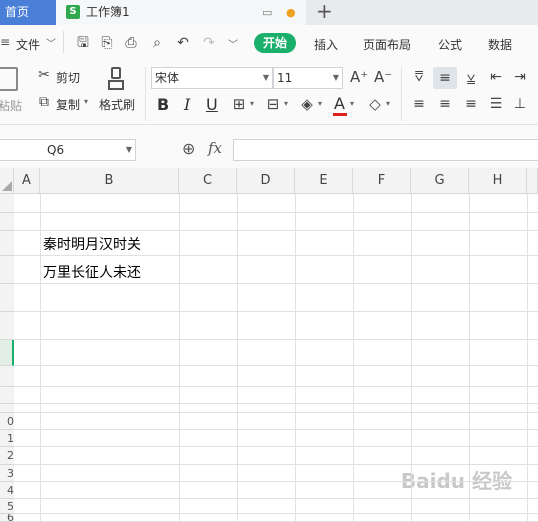  Describe the element at coordinates (5, 42) in the screenshot. I see `hamburger-icon: ≡` at that location.